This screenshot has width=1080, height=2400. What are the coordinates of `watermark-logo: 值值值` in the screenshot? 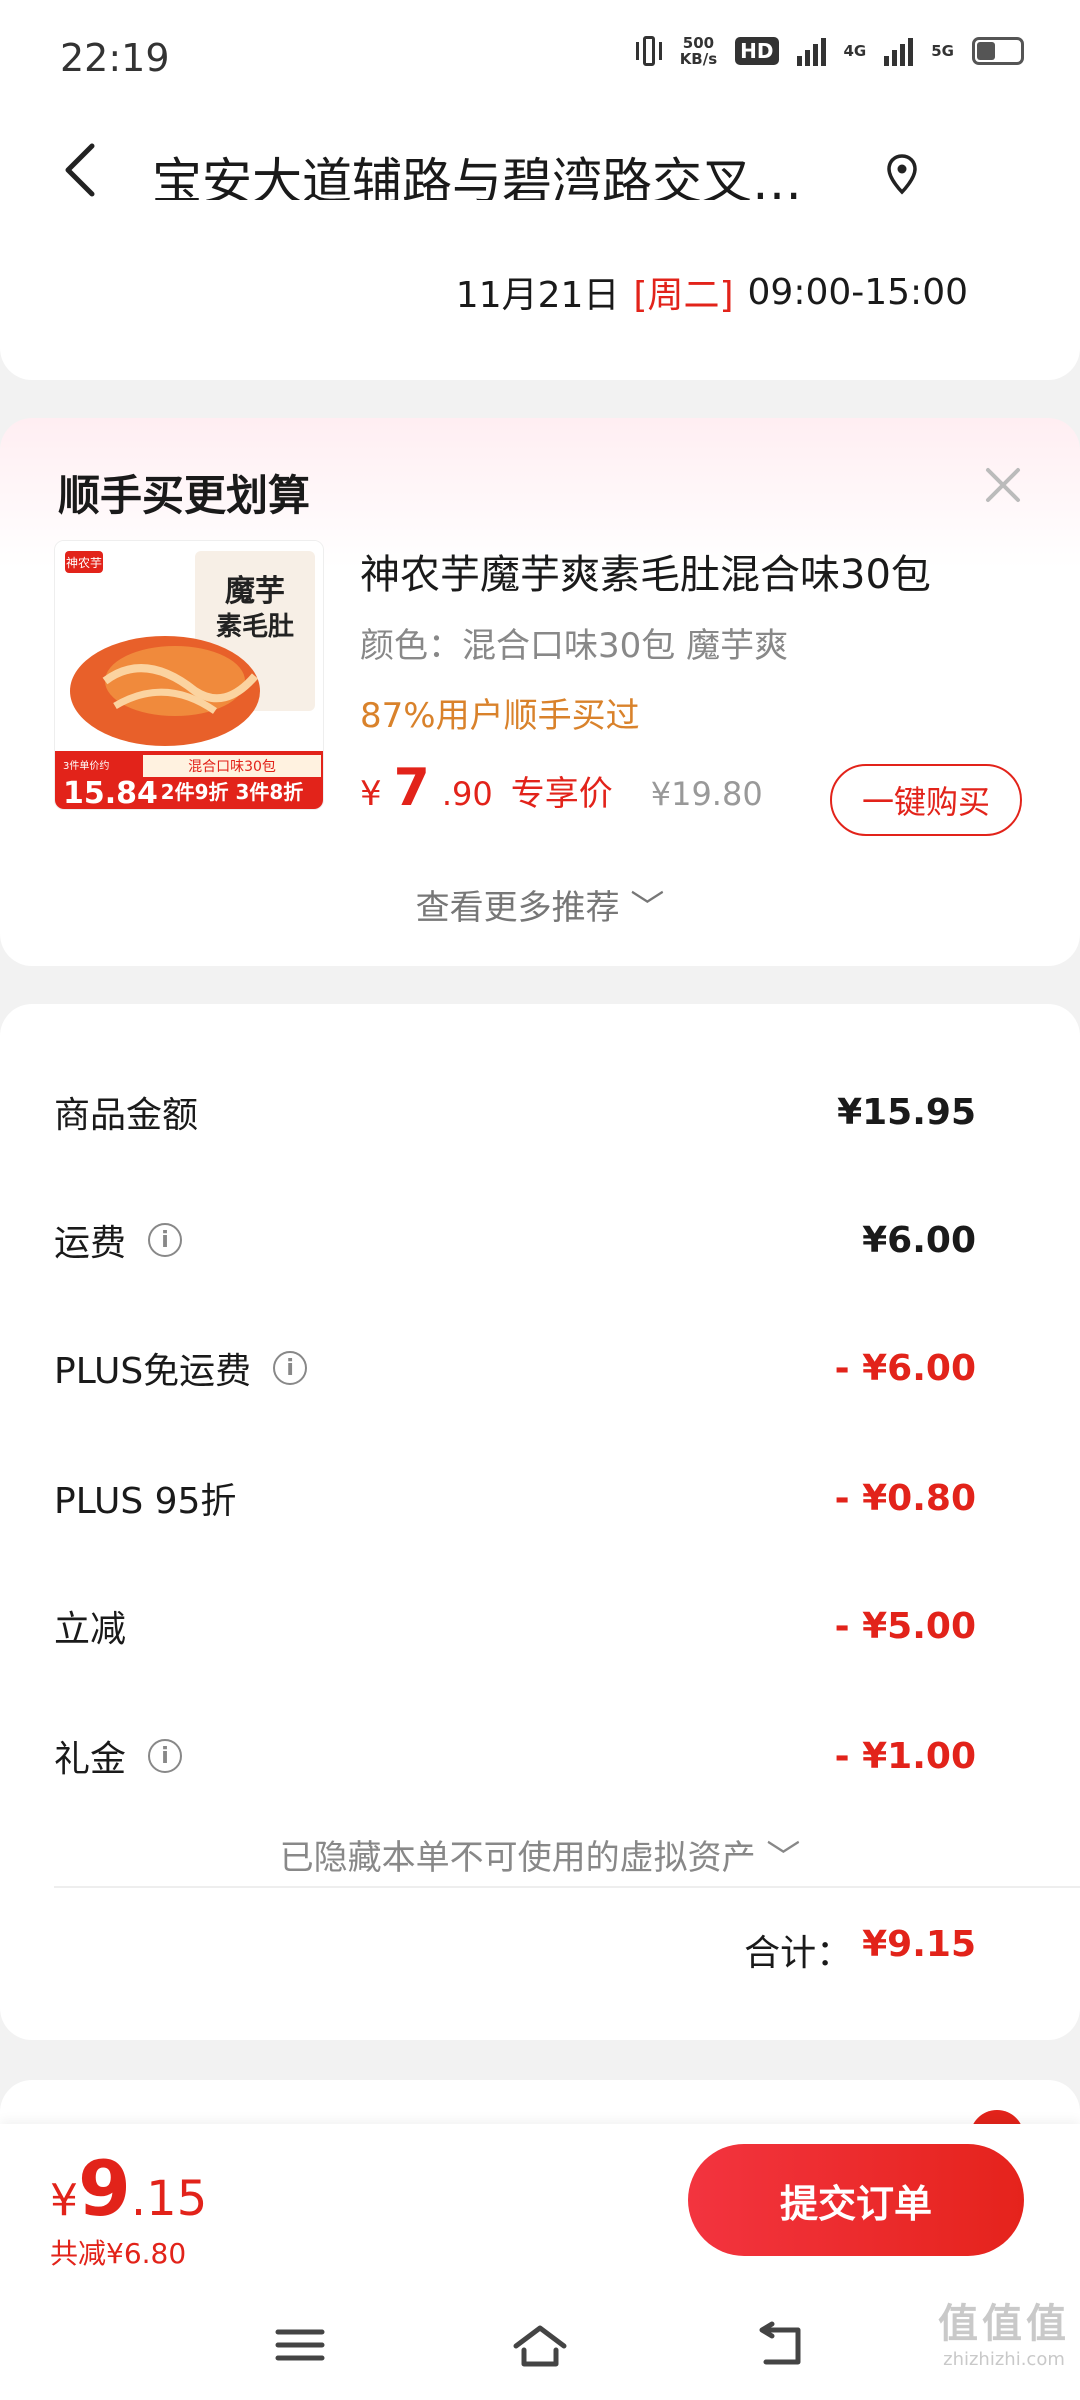 It's located at (1004, 2324).